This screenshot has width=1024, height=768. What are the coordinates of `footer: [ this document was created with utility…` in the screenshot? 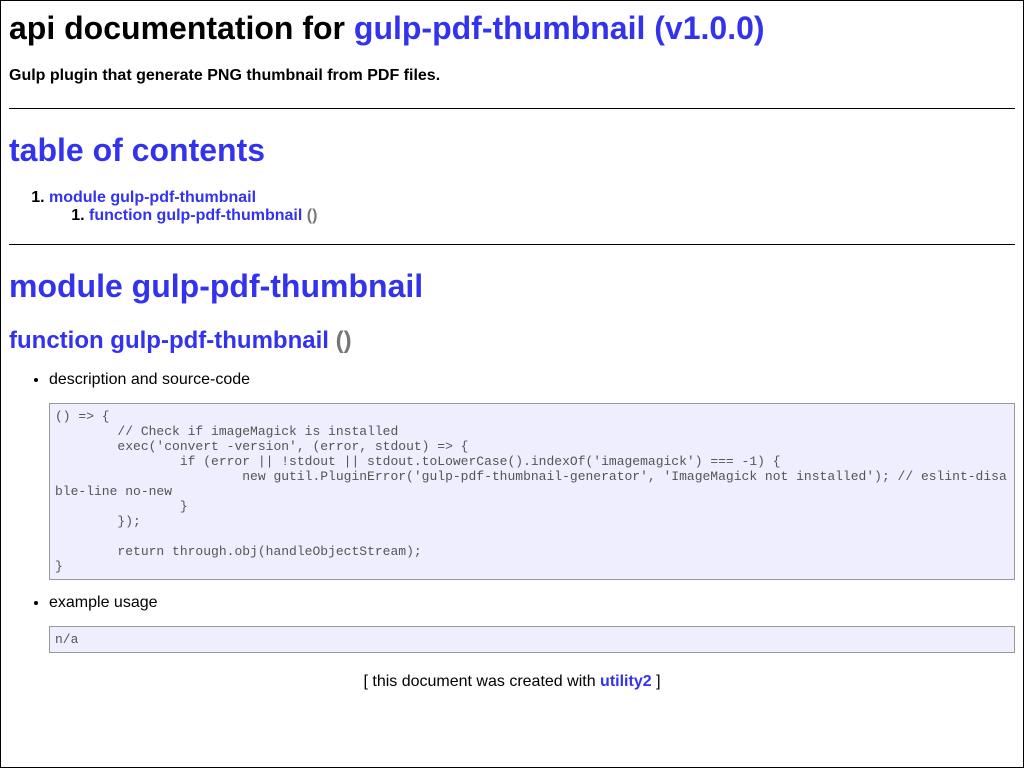 It's located at (512, 682).